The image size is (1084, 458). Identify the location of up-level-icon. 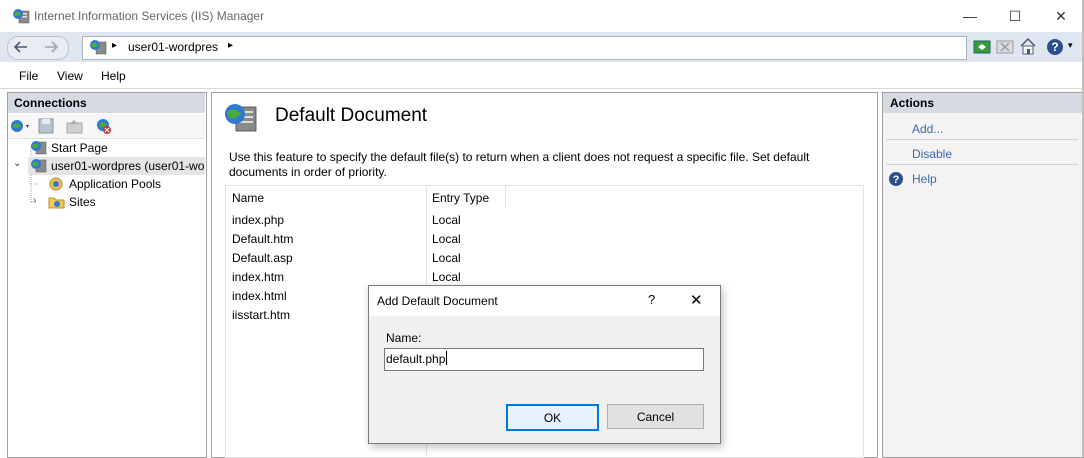
(75, 126).